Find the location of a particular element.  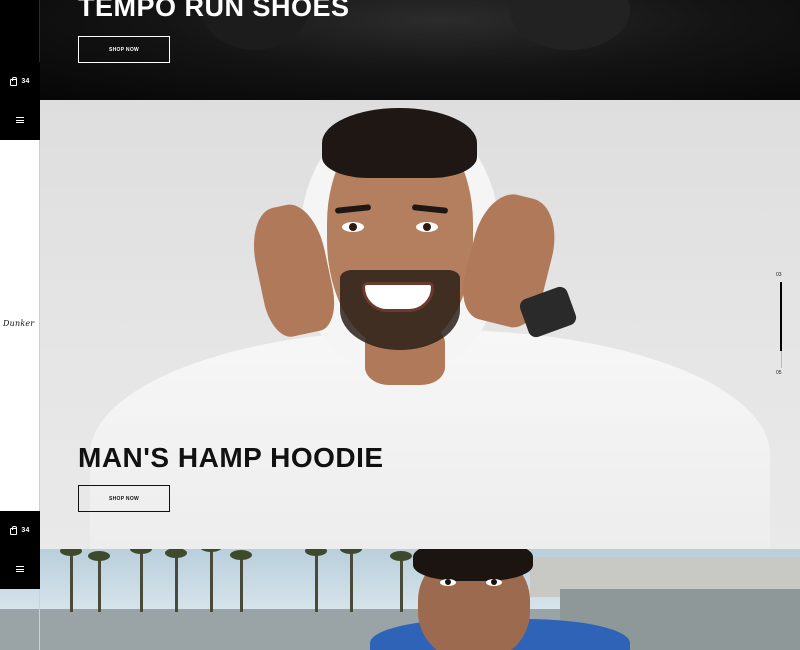

sidebar: Dunker 34 is located at coordinates (20, 324).